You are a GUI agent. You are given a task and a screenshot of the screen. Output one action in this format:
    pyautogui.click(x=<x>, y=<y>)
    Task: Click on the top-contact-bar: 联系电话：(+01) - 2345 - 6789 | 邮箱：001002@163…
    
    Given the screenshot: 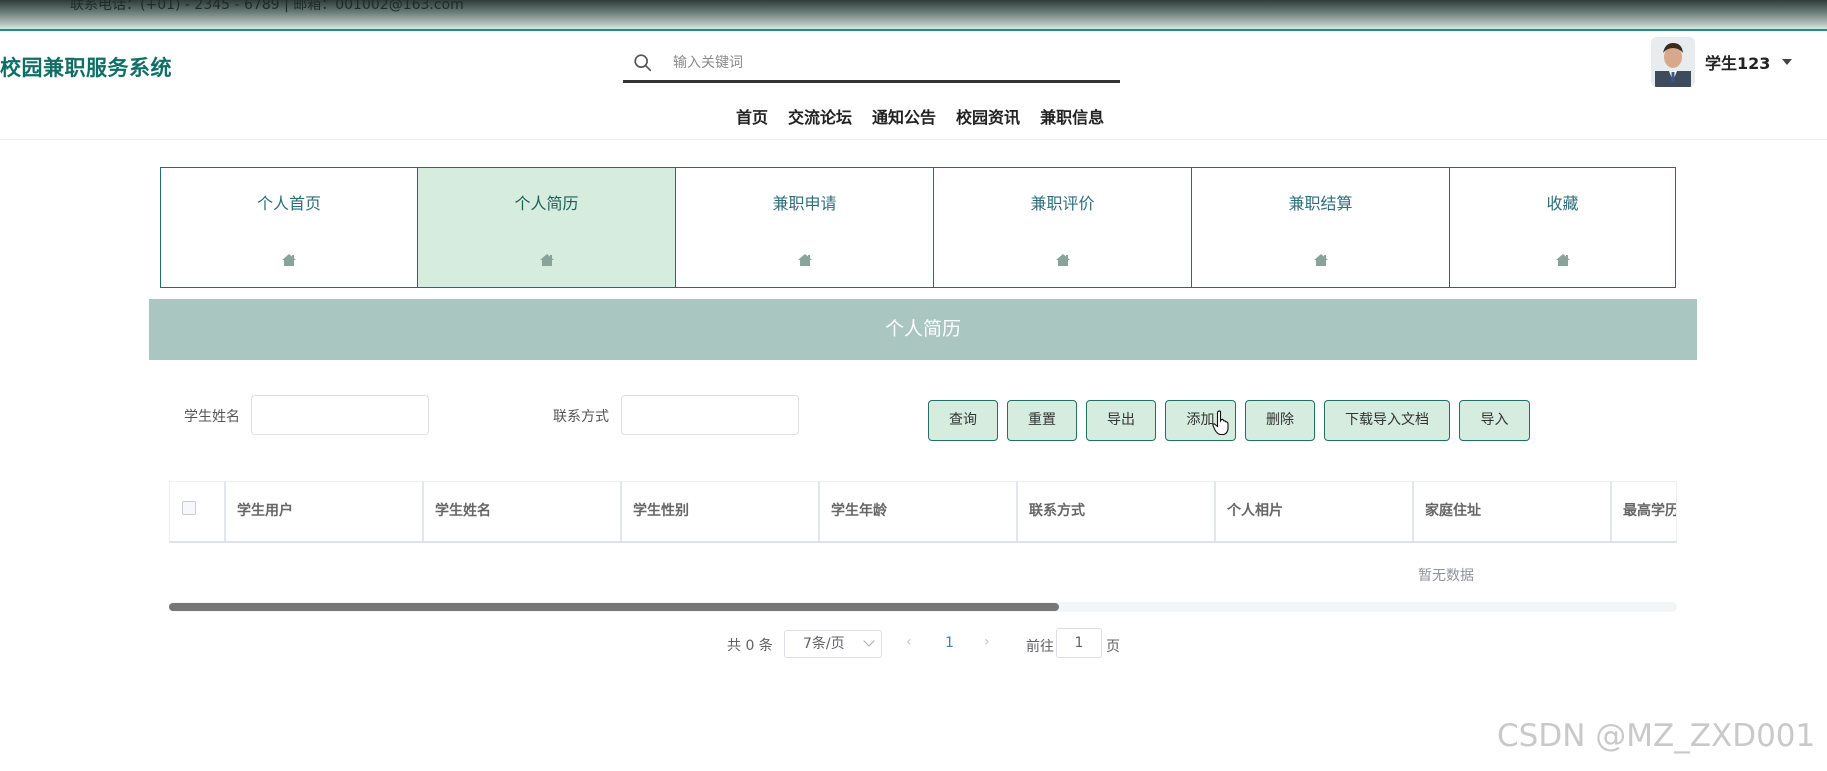 What is the action you would take?
    pyautogui.click(x=913, y=15)
    